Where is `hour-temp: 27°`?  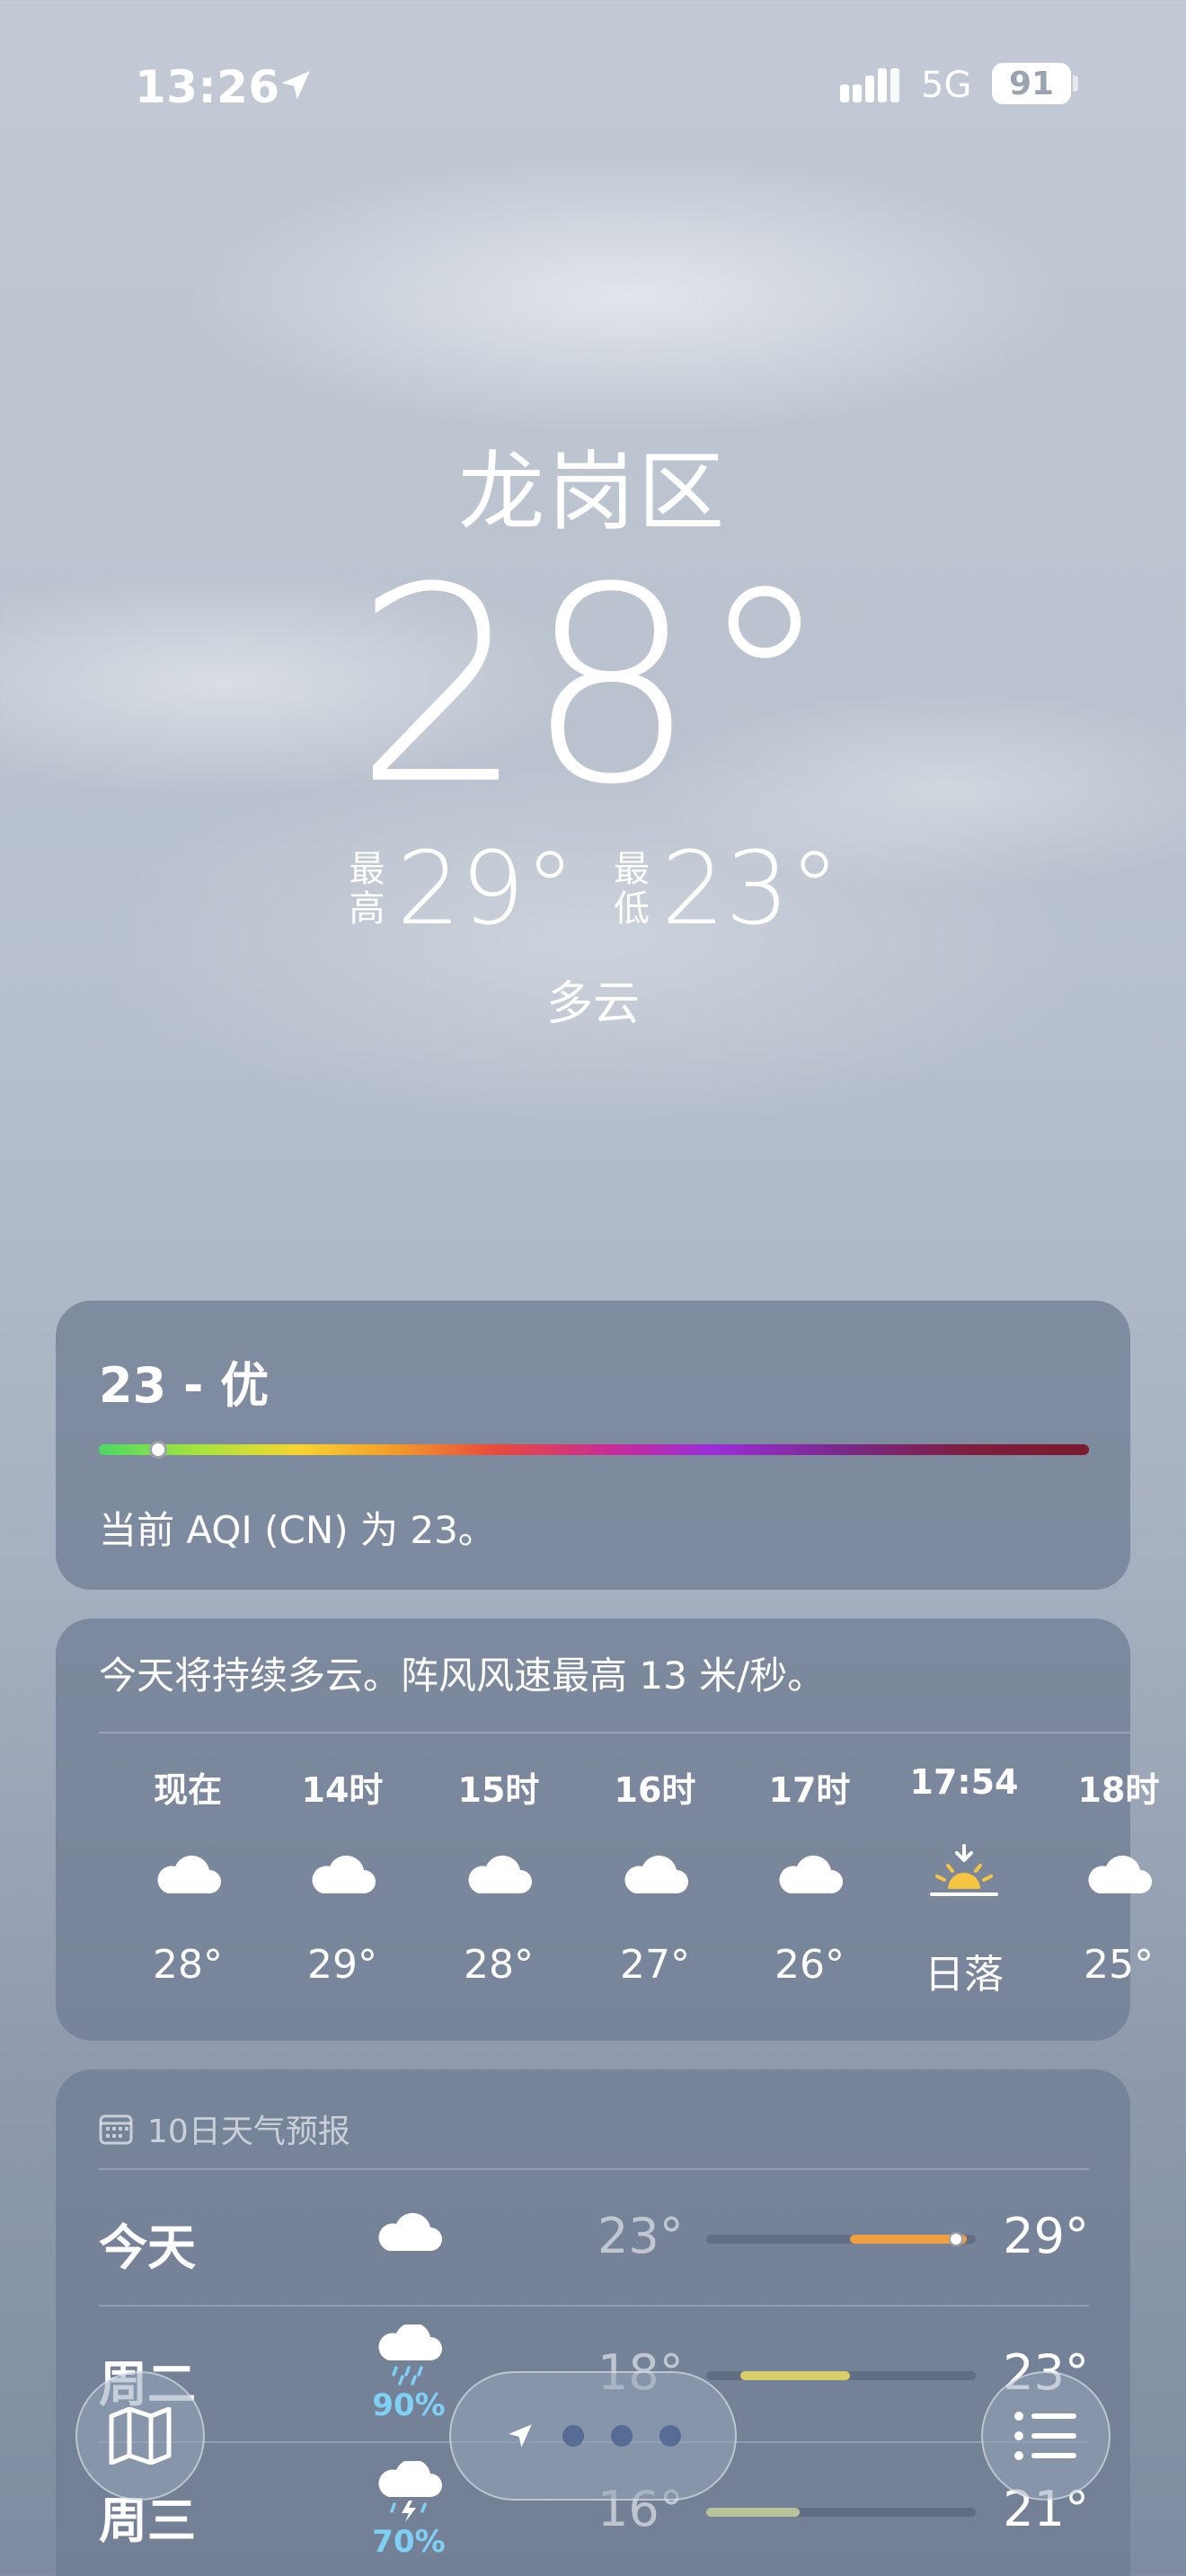
hour-temp: 27° is located at coordinates (655, 1965).